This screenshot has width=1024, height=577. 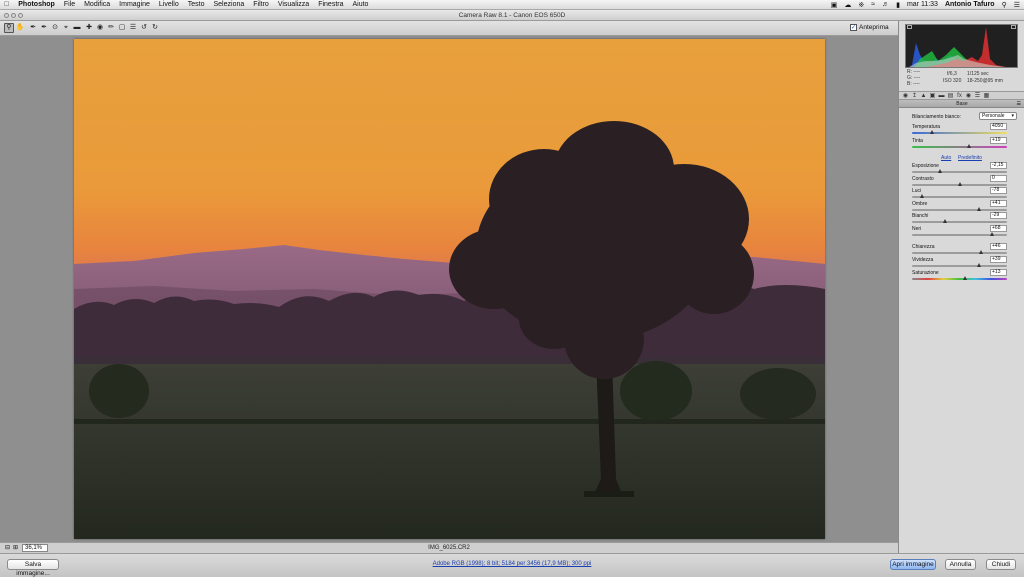 What do you see at coordinates (986, 96) in the screenshot?
I see `tab-snapshots-icon: ▦` at bounding box center [986, 96].